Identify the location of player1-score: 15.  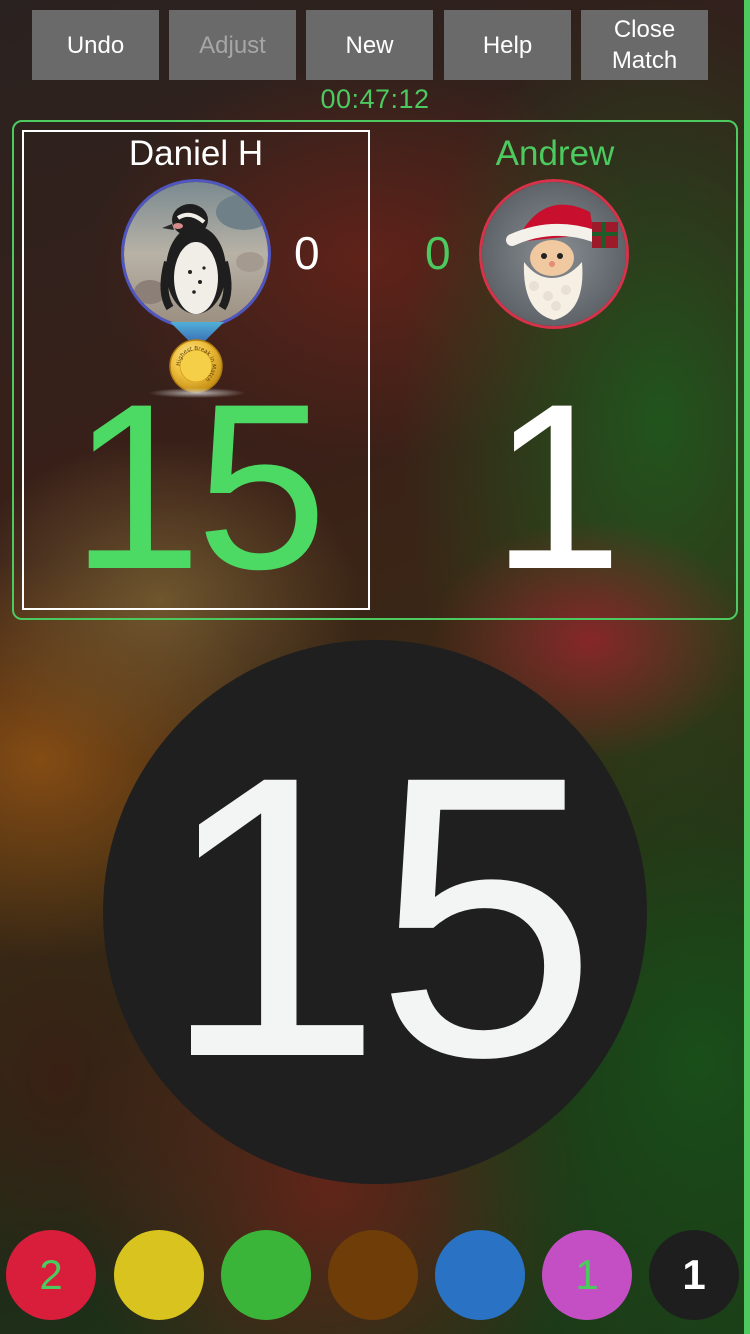
(199, 487).